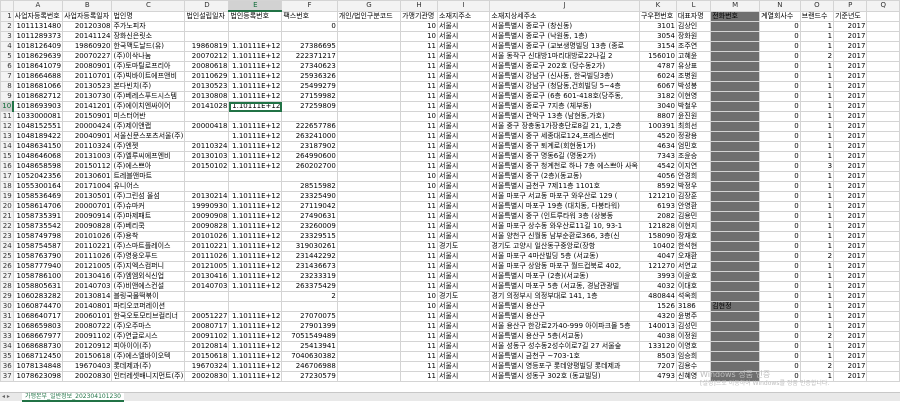 This screenshot has width=900, height=402. Describe the element at coordinates (309, 136) in the screenshot. I see `table-cell: 263241000` at that location.